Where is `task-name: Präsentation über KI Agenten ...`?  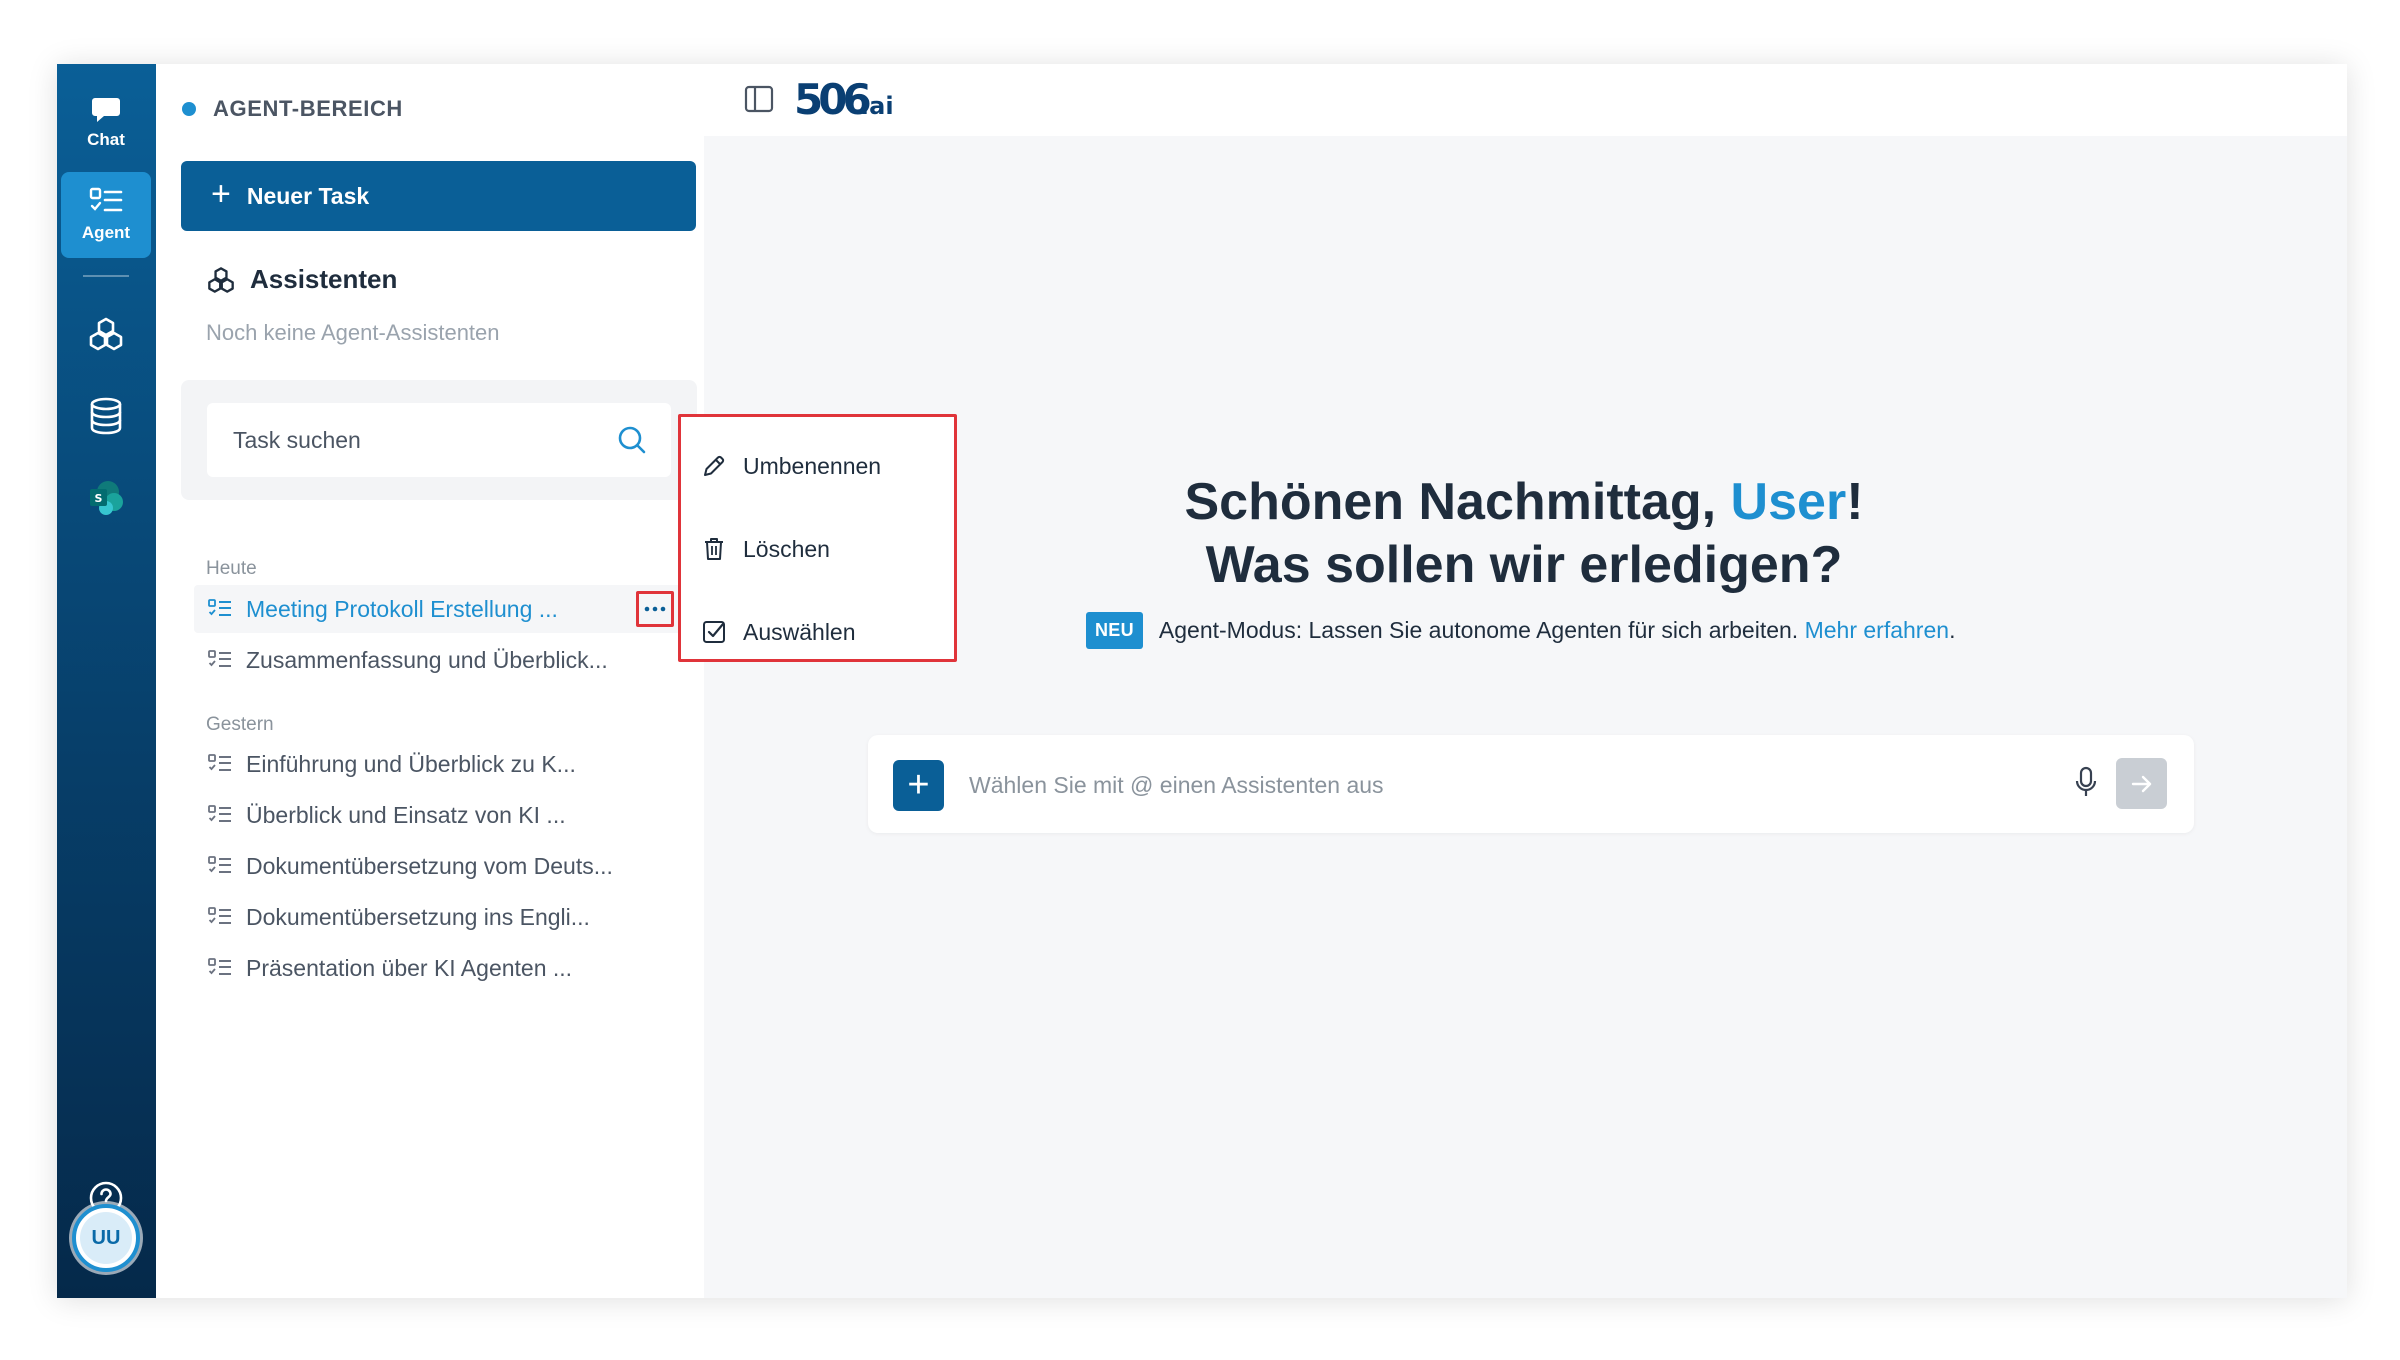 task-name: Präsentation über KI Agenten ... is located at coordinates (409, 967).